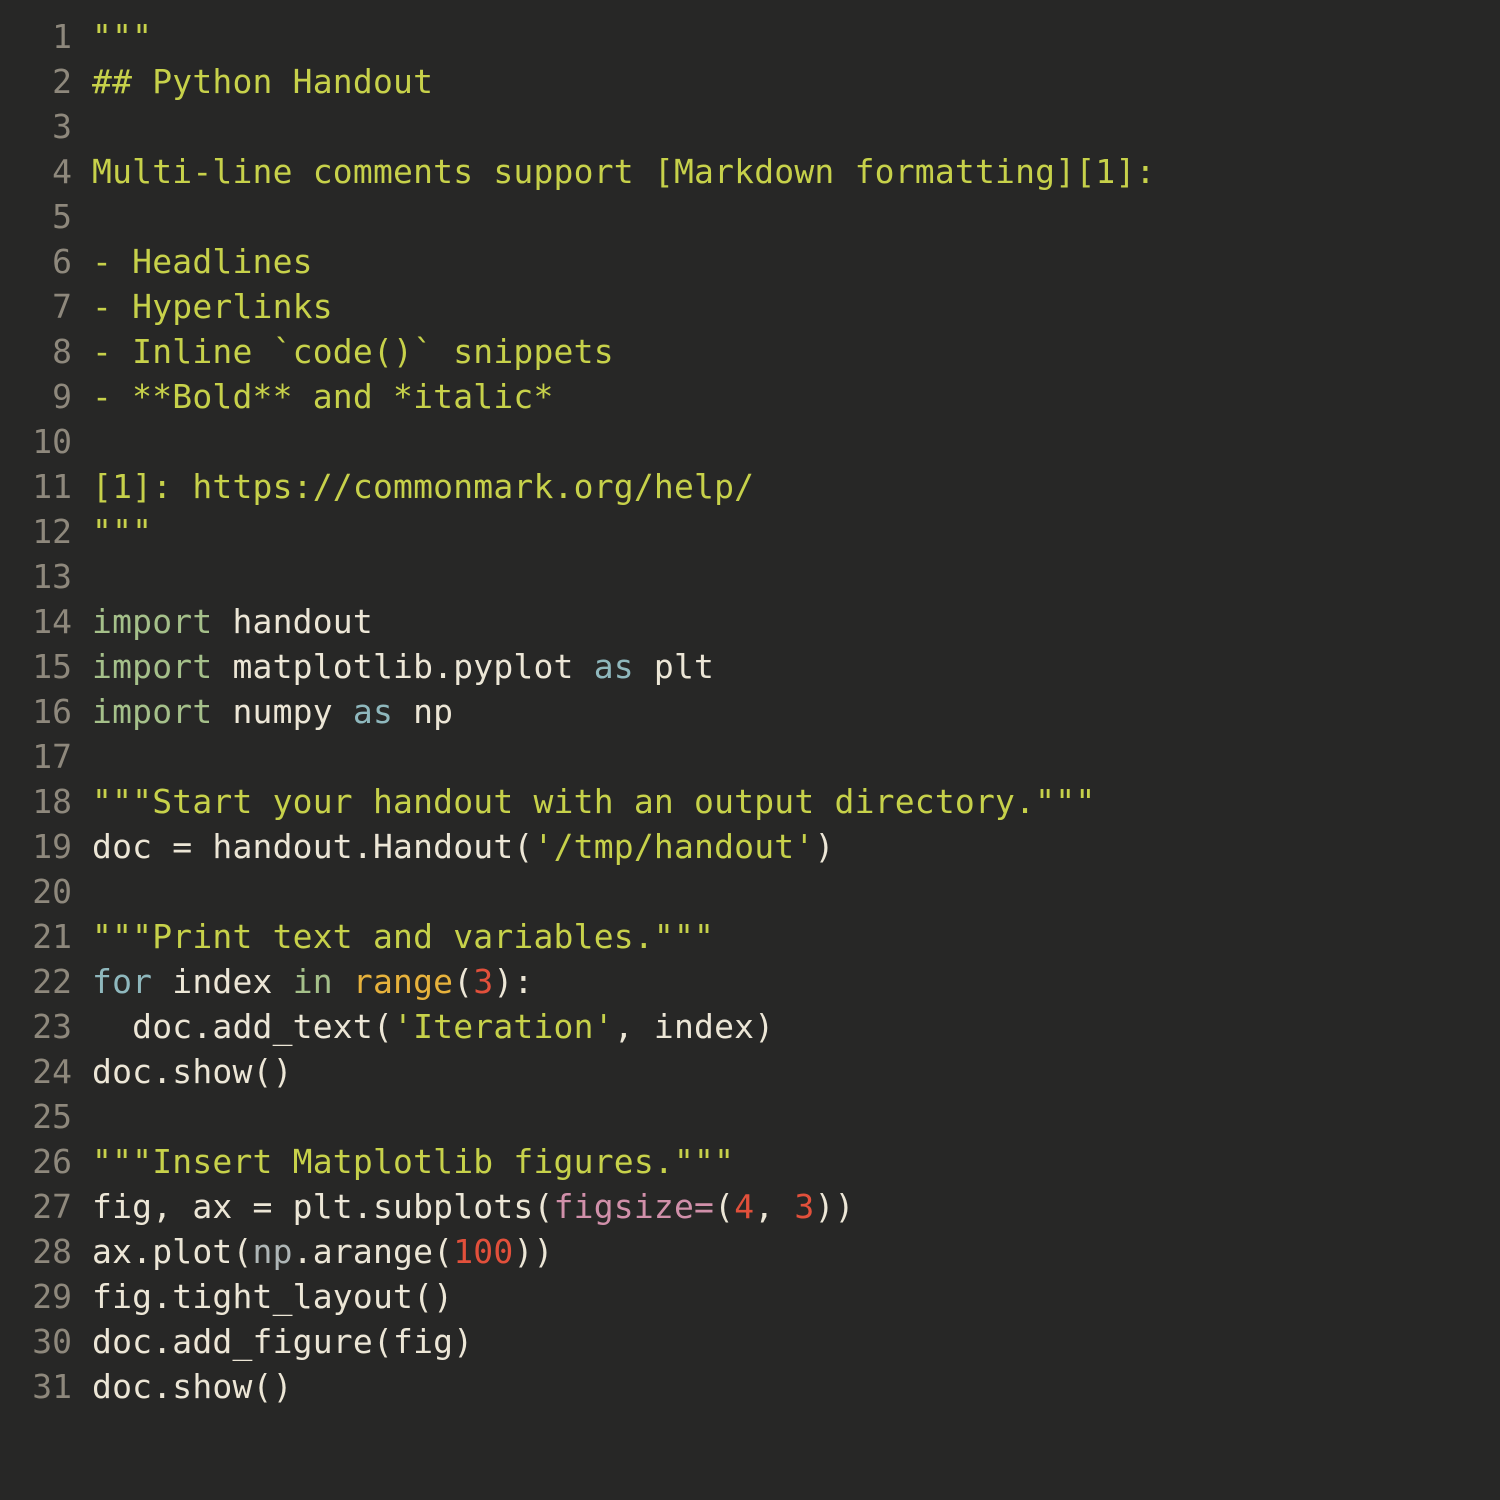 The height and width of the screenshot is (1500, 1500). I want to click on code-line: 22 for index in range(3):, so click(750, 981).